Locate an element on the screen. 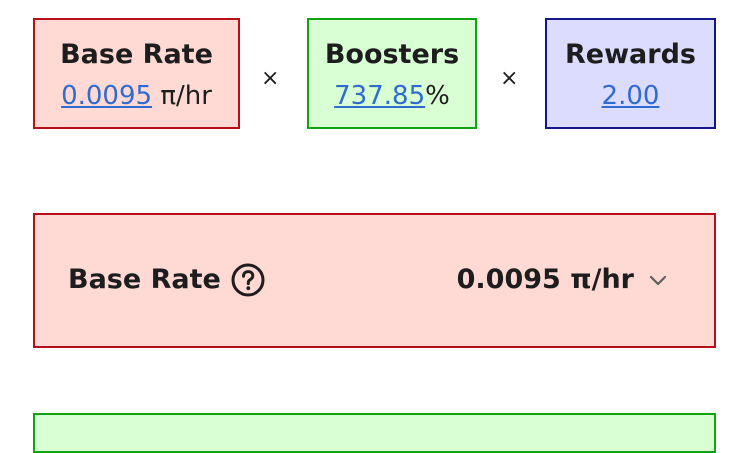 This screenshot has height=453, width=748. base-rate-value-line: 0.0095 π/hr is located at coordinates (136, 96).